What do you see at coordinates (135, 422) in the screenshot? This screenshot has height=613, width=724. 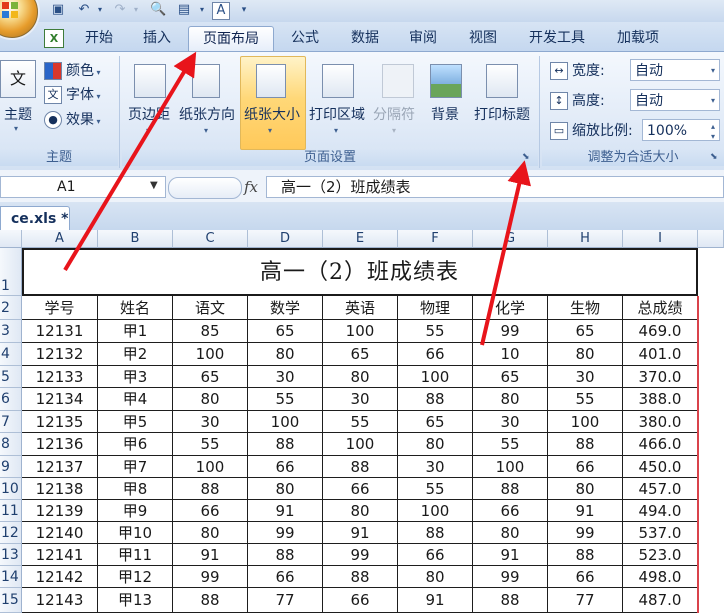 I see `data-cell: 甲5` at bounding box center [135, 422].